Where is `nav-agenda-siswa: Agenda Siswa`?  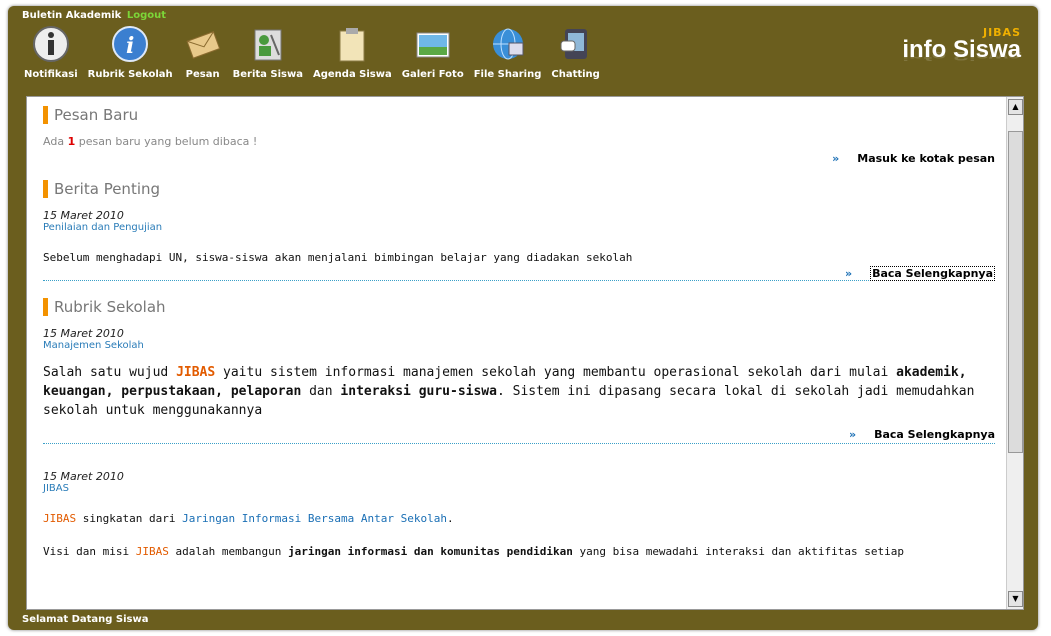
nav-agenda-siswa: Agenda Siswa is located at coordinates (352, 55).